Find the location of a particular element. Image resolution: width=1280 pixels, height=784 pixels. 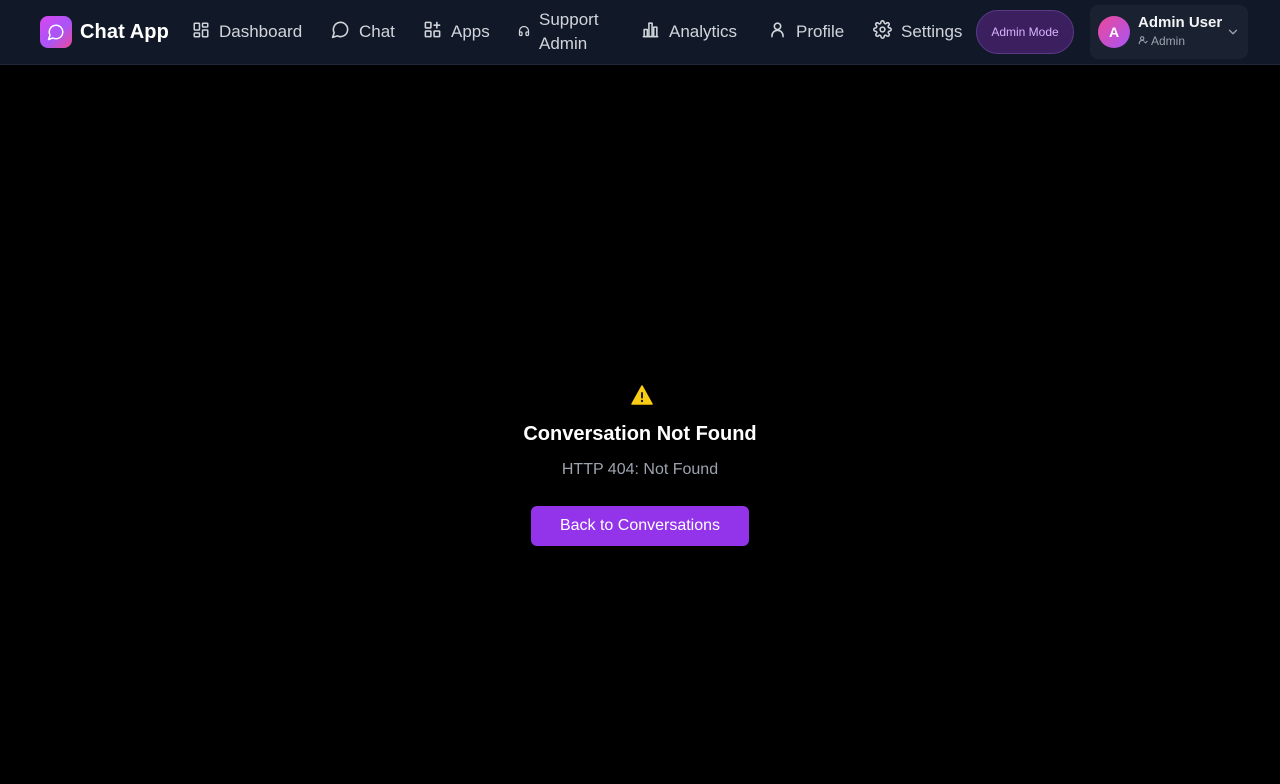

nav-analytics-label: Analytics is located at coordinates (703, 31).